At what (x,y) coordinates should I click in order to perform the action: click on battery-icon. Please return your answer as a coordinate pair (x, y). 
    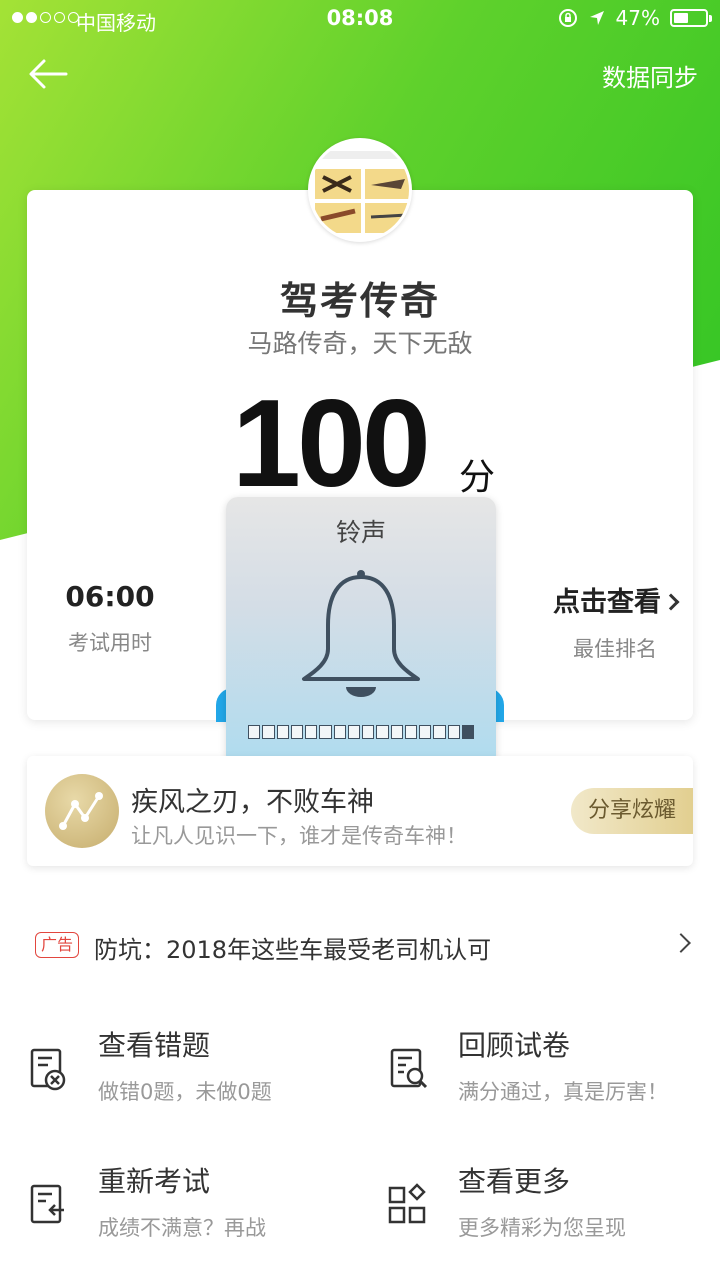
    Looking at the image, I should click on (691, 18).